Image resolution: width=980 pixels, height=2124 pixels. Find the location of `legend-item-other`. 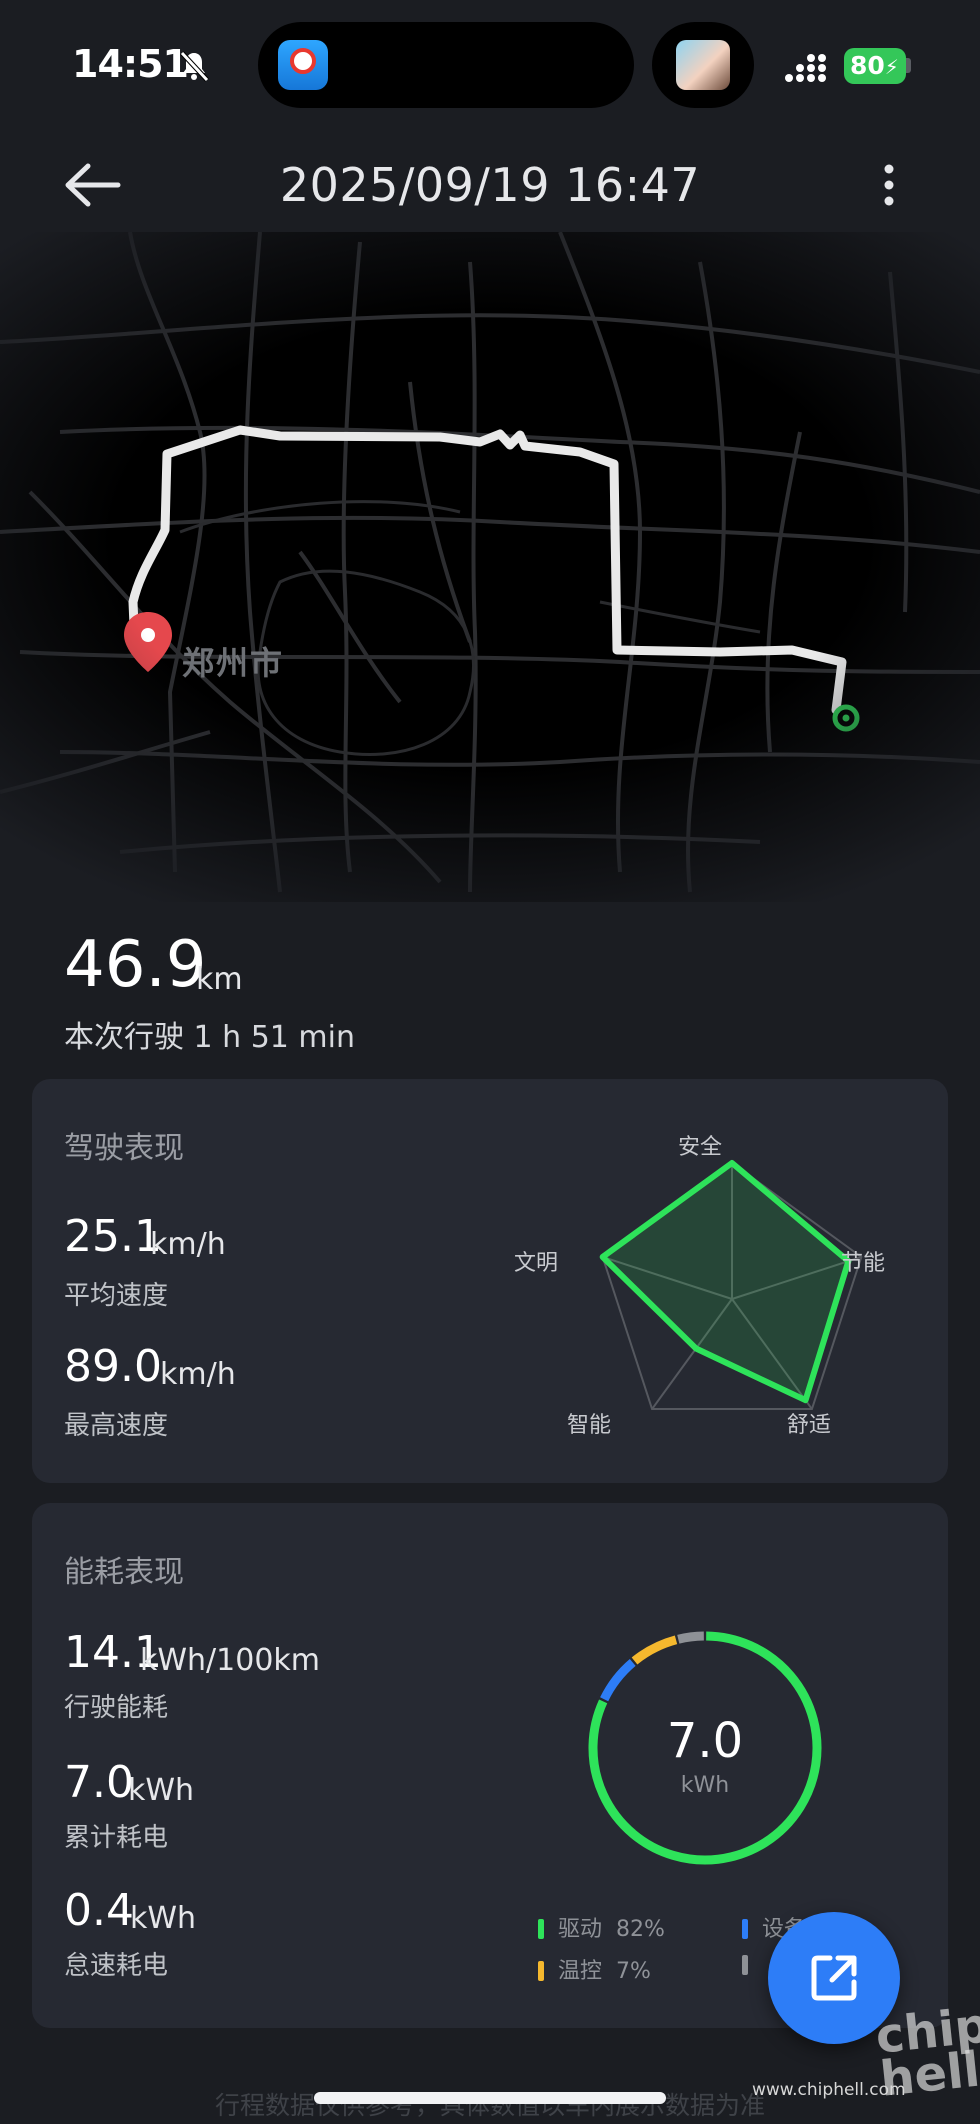

legend-item-other is located at coordinates (752, 1965).